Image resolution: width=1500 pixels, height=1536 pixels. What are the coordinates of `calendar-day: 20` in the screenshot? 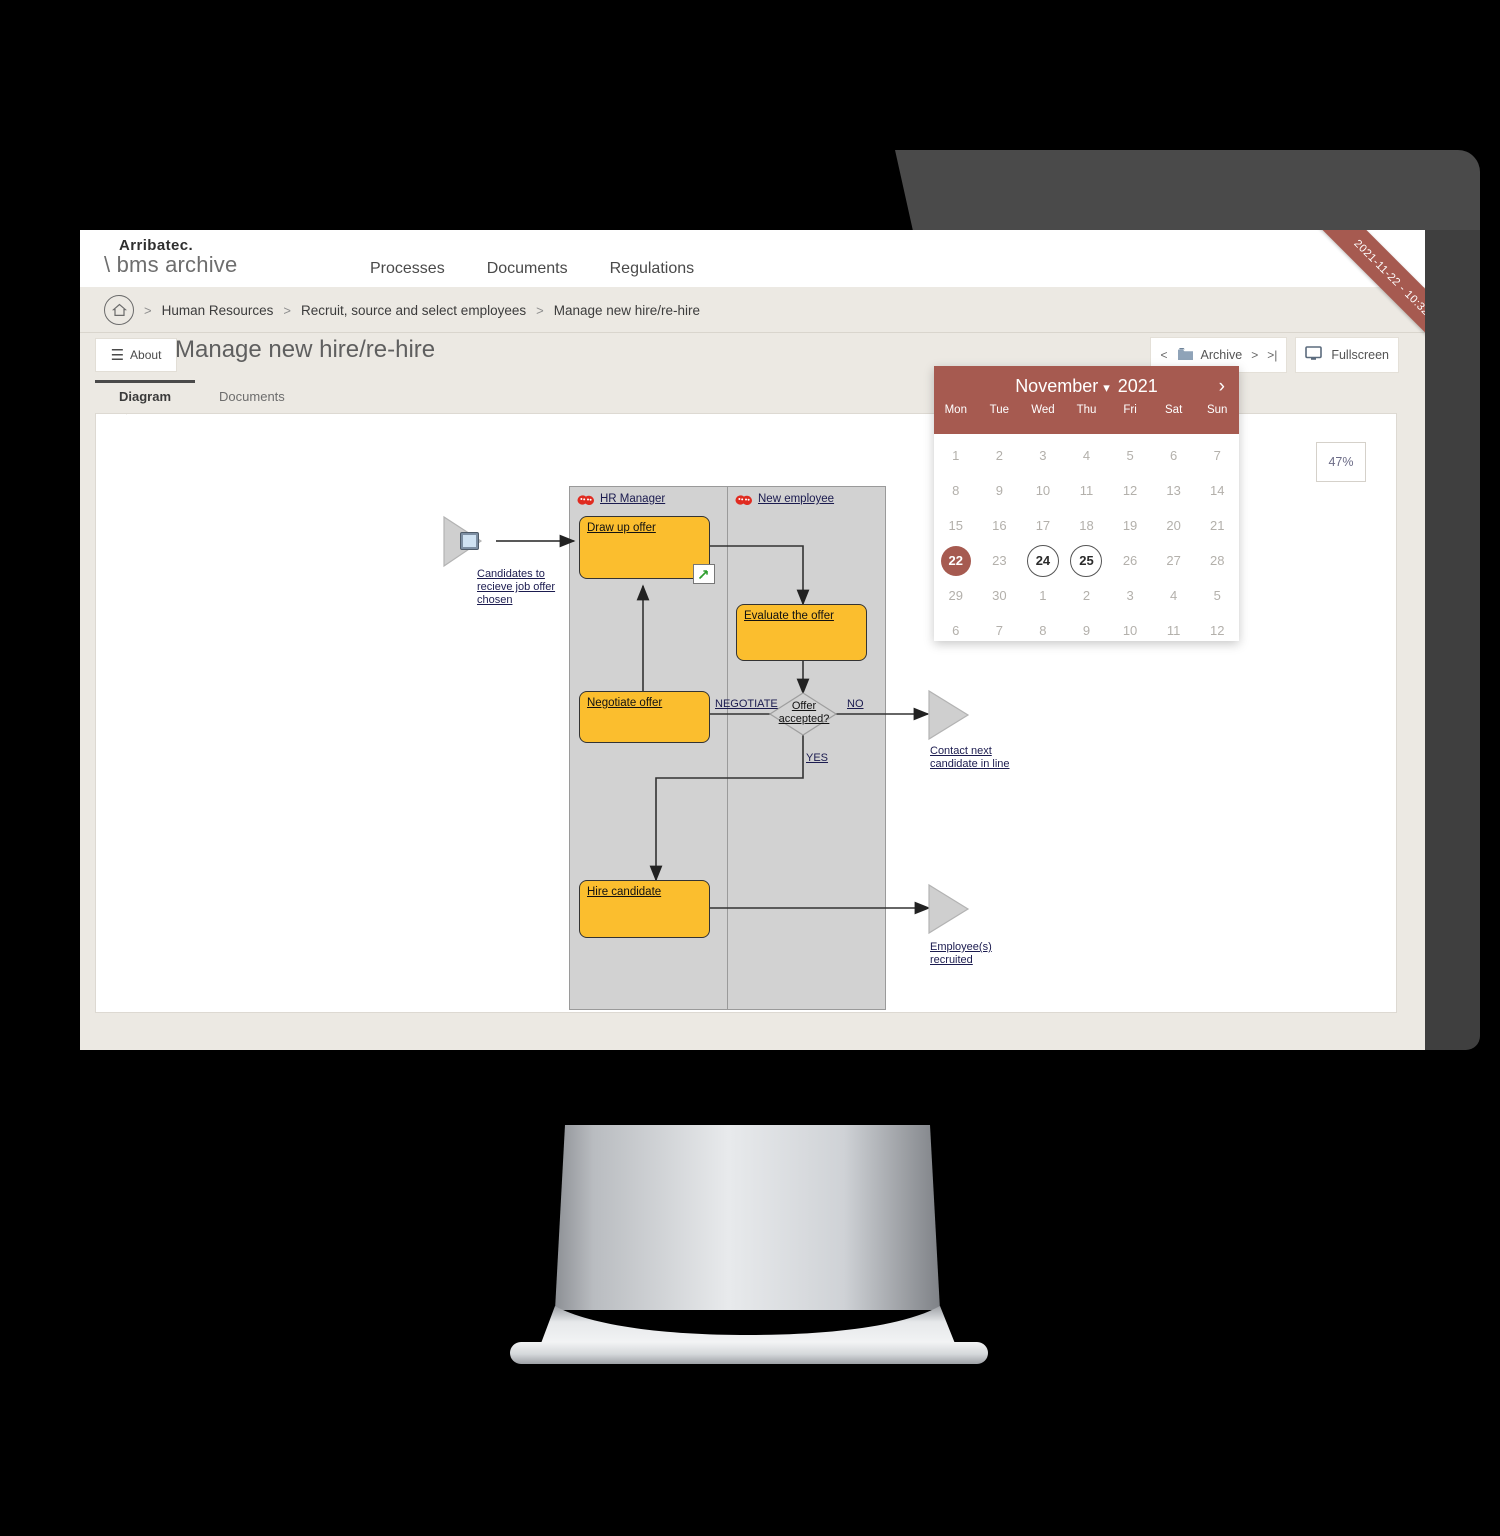 It's located at (1174, 525).